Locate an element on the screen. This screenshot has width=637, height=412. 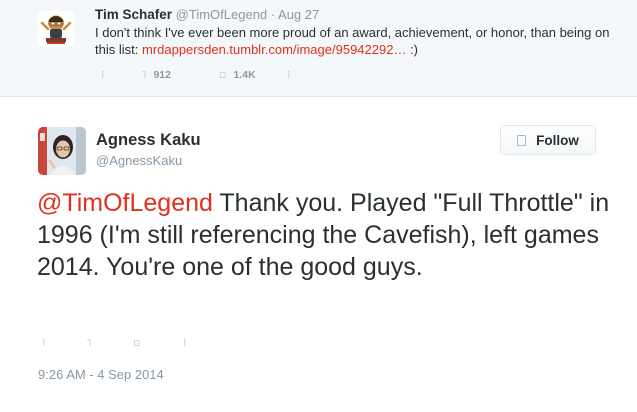
main-avatar-photo is located at coordinates (62, 151).